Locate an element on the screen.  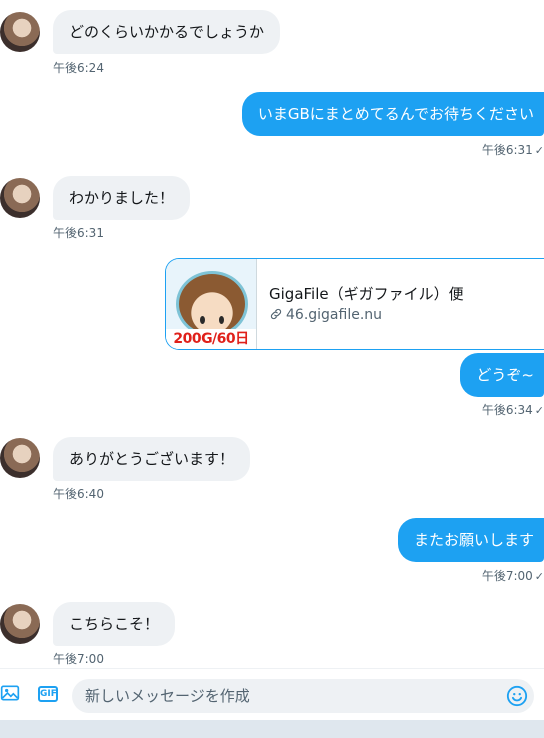
message-composer: GIF 新しいメッセージを作成 is located at coordinates (272, 694).